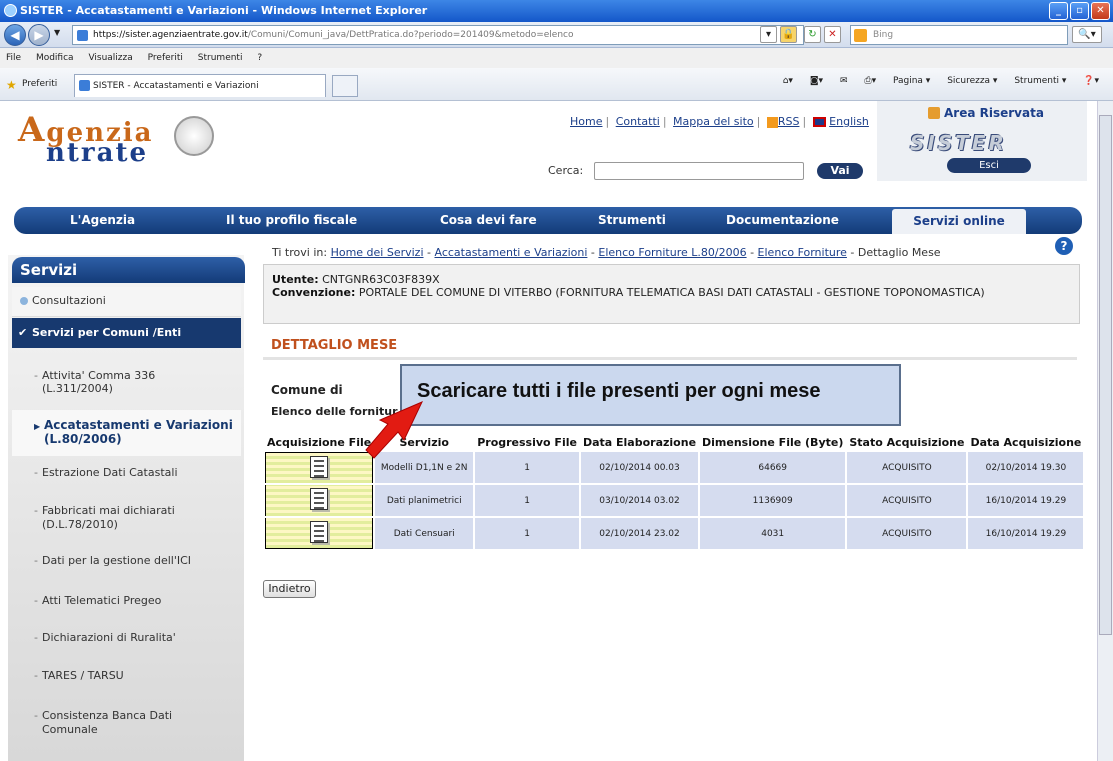 The width and height of the screenshot is (1113, 761). Describe the element at coordinates (55, 58) in the screenshot. I see `menu-modifica: Modifica` at that location.